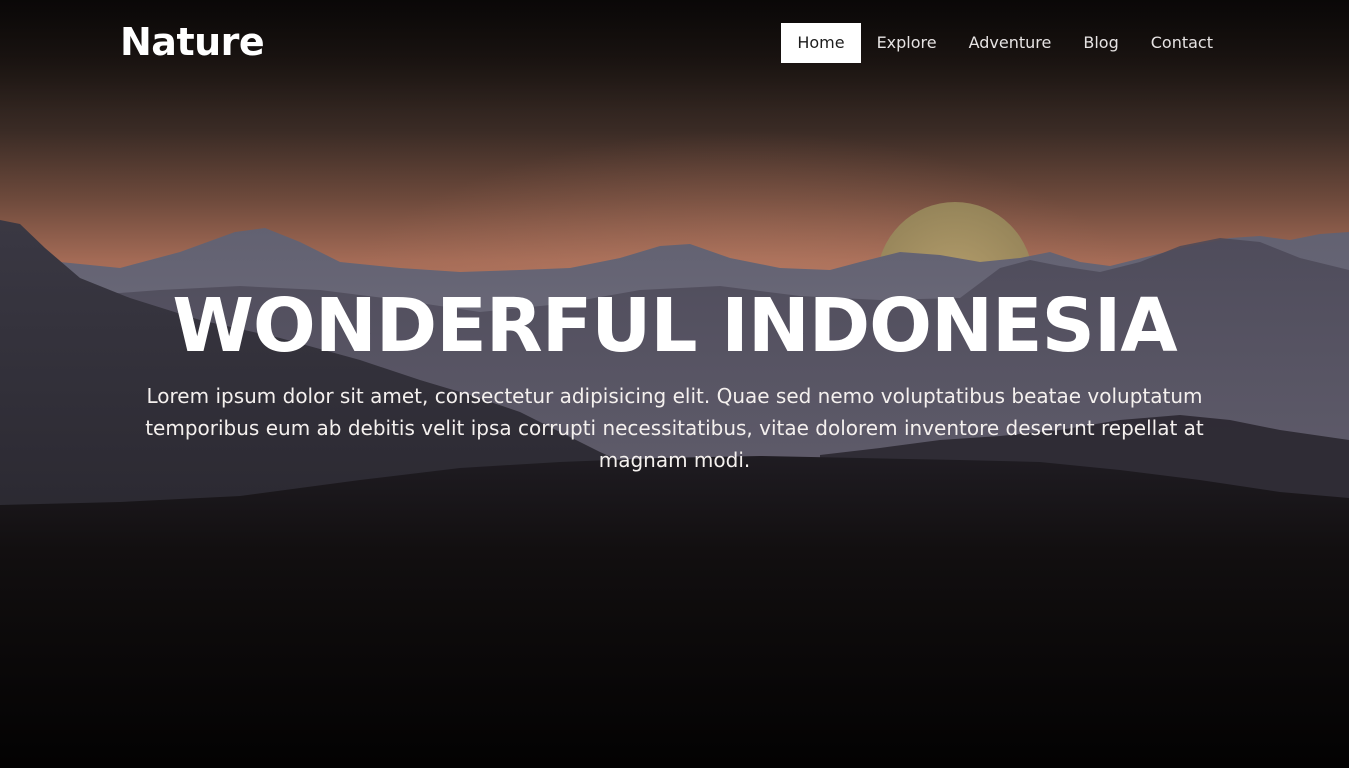  Describe the element at coordinates (1100, 43) in the screenshot. I see `nav-blog: Blog` at that location.